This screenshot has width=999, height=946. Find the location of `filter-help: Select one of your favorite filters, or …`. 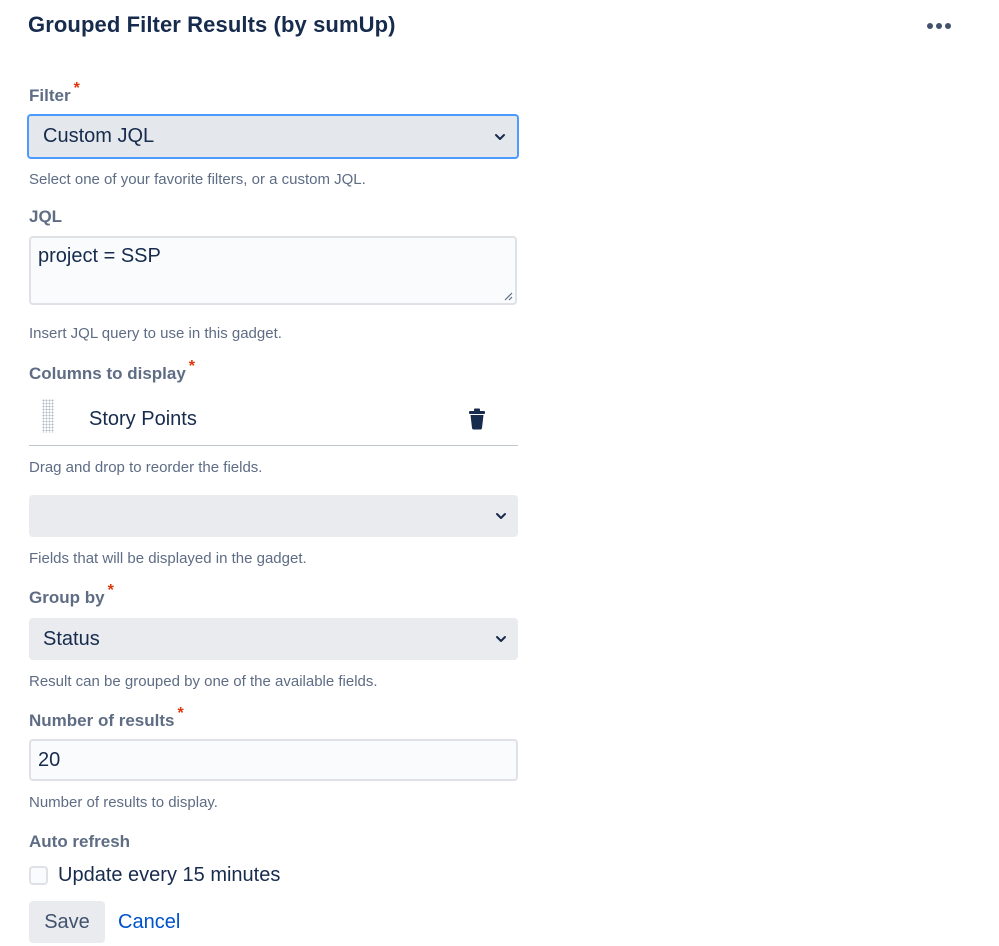

filter-help: Select one of your favorite filters, or … is located at coordinates (197, 179).